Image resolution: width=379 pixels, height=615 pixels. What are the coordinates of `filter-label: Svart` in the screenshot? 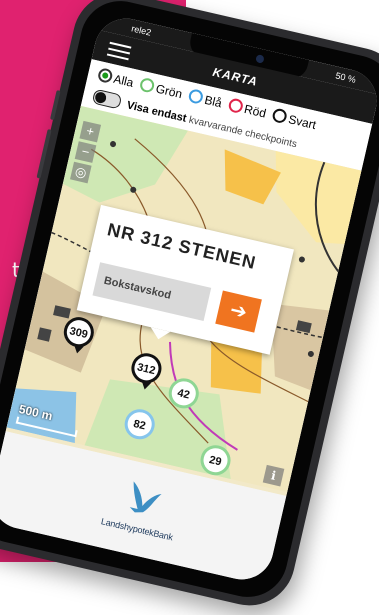 It's located at (302, 122).